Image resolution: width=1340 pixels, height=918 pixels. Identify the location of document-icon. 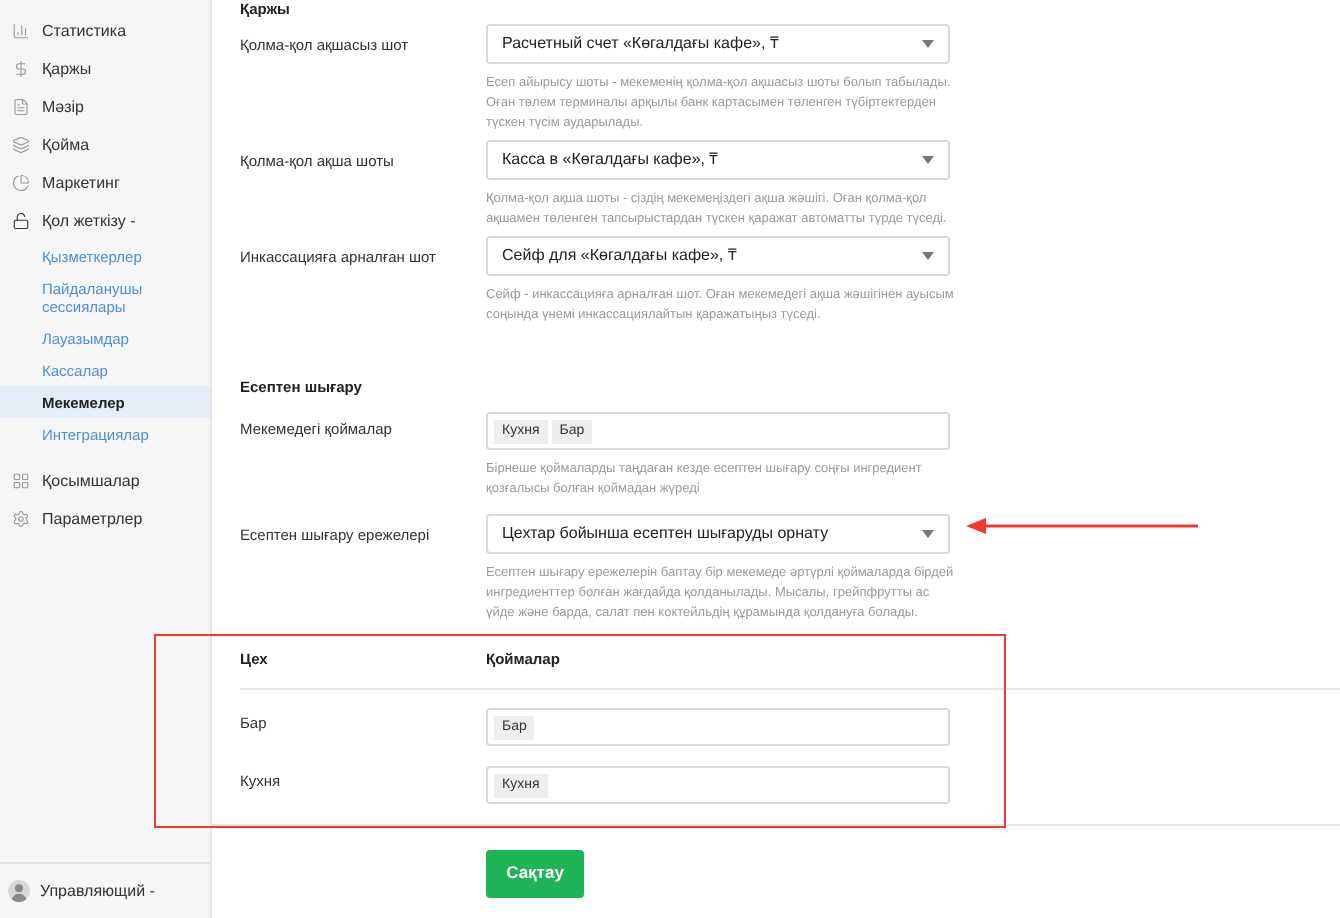
(21, 107).